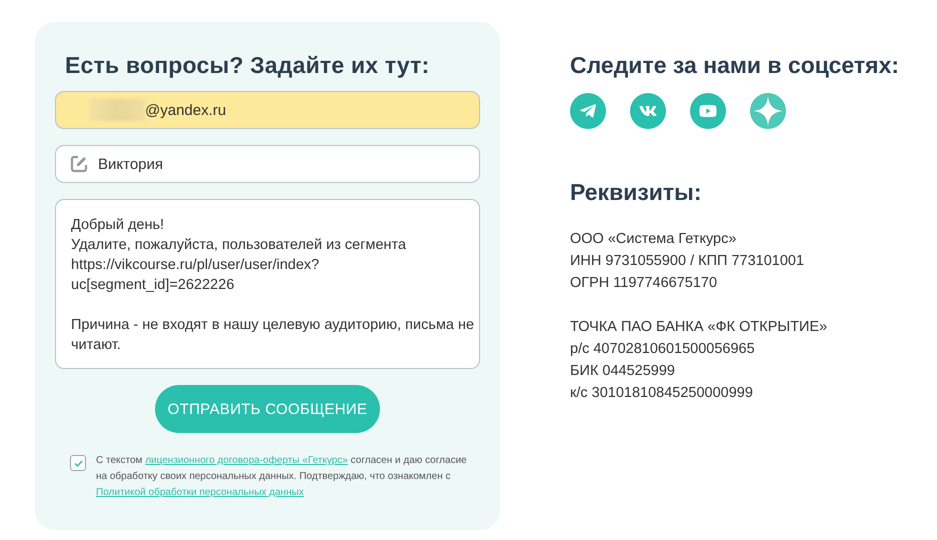  What do you see at coordinates (644, 283) in the screenshot?
I see `requisites-line: ОГРН 1197746675170` at bounding box center [644, 283].